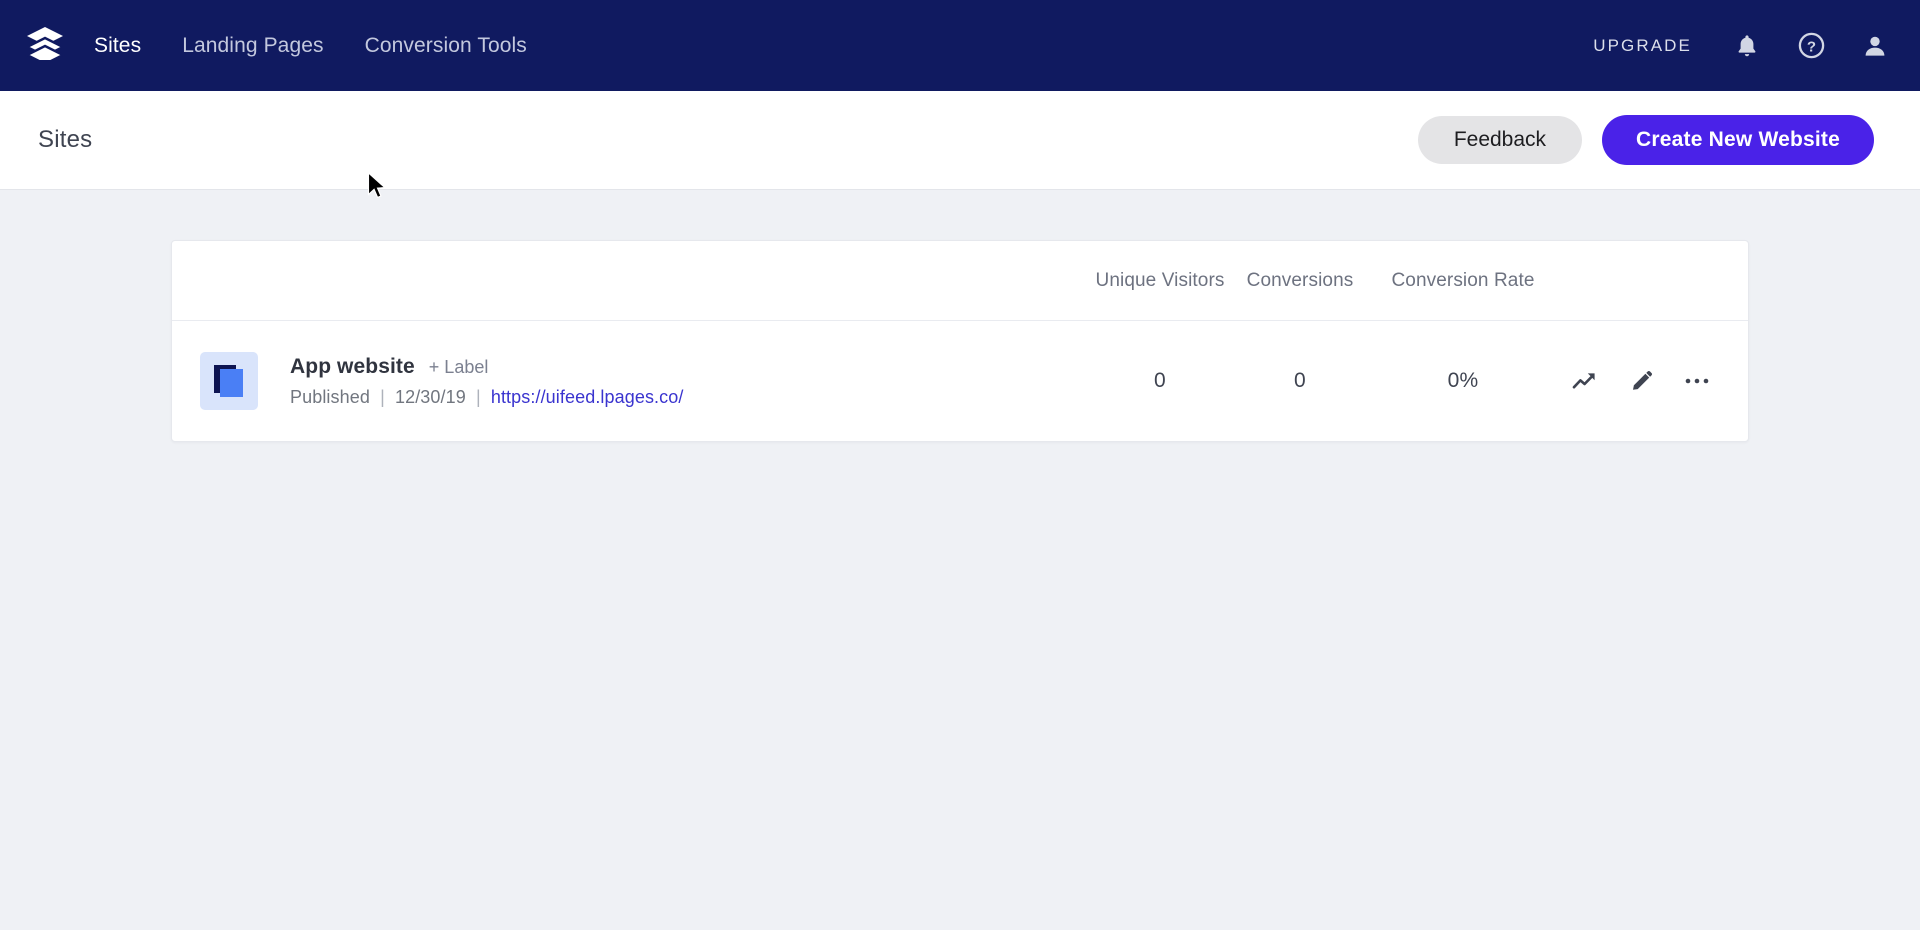 The image size is (1920, 930). Describe the element at coordinates (330, 396) in the screenshot. I see `site-status: Published` at that location.